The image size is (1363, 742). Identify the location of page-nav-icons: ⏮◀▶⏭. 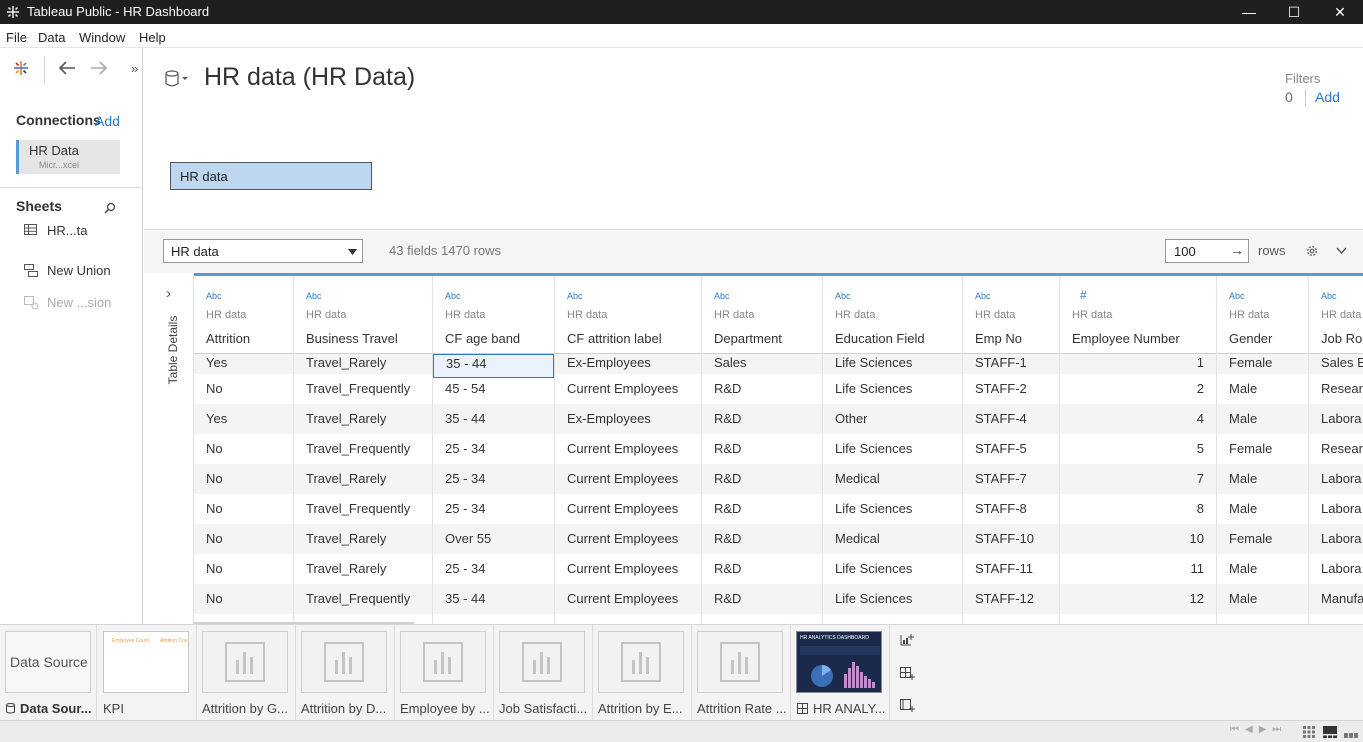
(1258, 729).